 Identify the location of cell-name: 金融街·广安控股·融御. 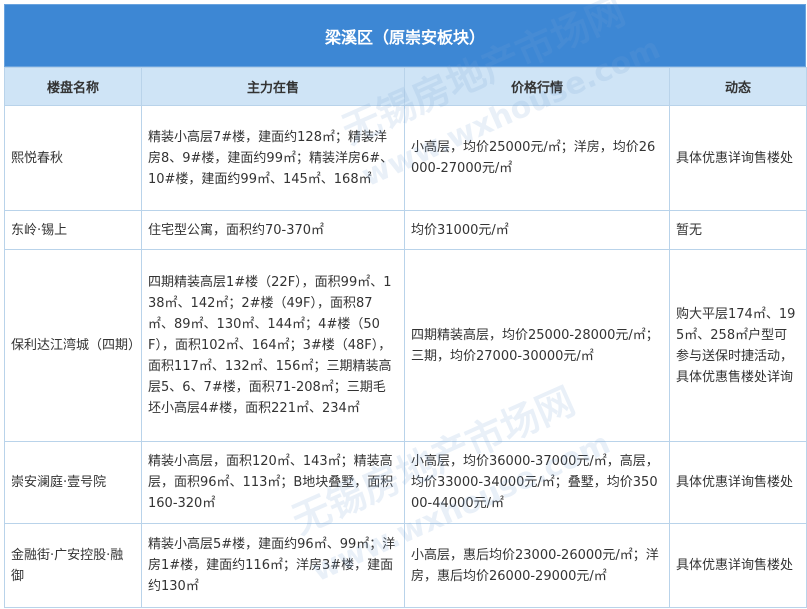
(73, 565).